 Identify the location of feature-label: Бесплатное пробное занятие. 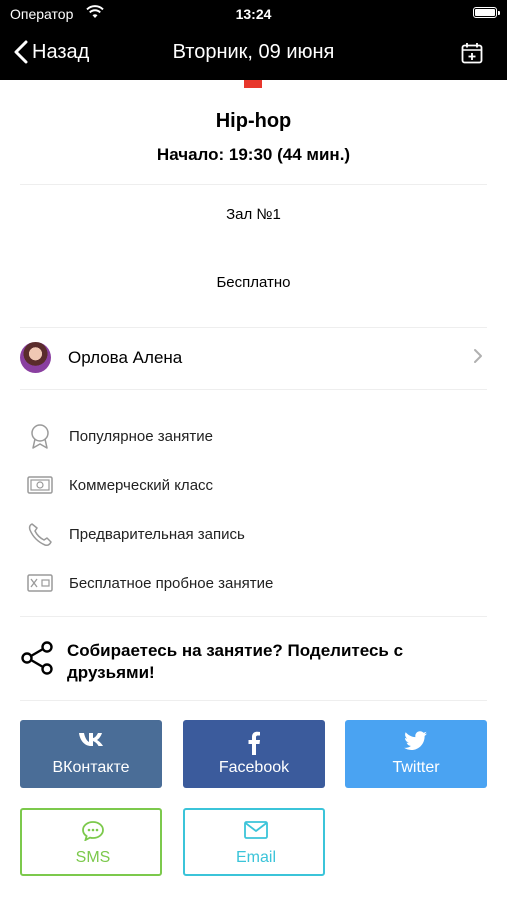
(171, 583).